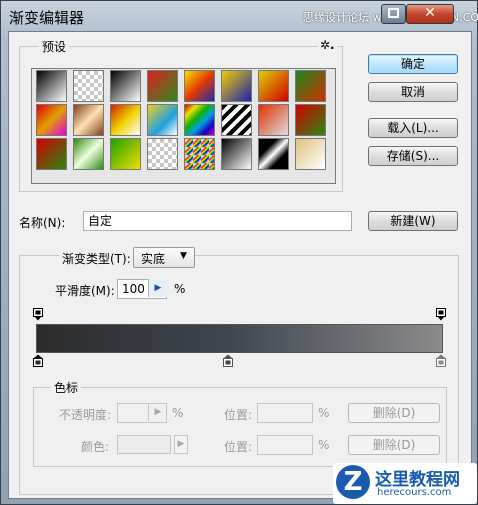 This screenshot has height=505, width=478. I want to click on gradient-preview-bar, so click(239, 338).